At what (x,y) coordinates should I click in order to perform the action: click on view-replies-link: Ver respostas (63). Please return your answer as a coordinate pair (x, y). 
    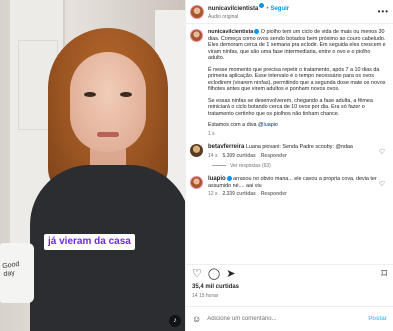
    Looking at the image, I should click on (299, 166).